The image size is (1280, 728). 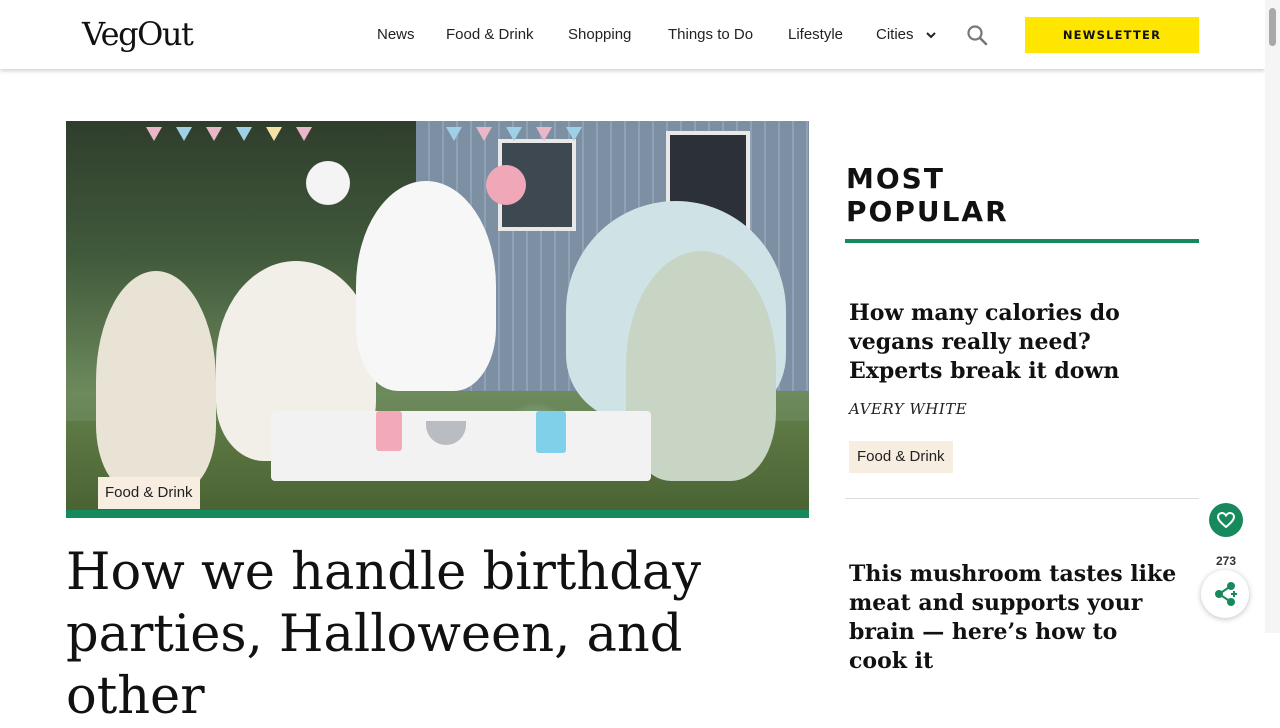 I want to click on most-popular-title-text: MOST POPULAR, so click(x=927, y=195).